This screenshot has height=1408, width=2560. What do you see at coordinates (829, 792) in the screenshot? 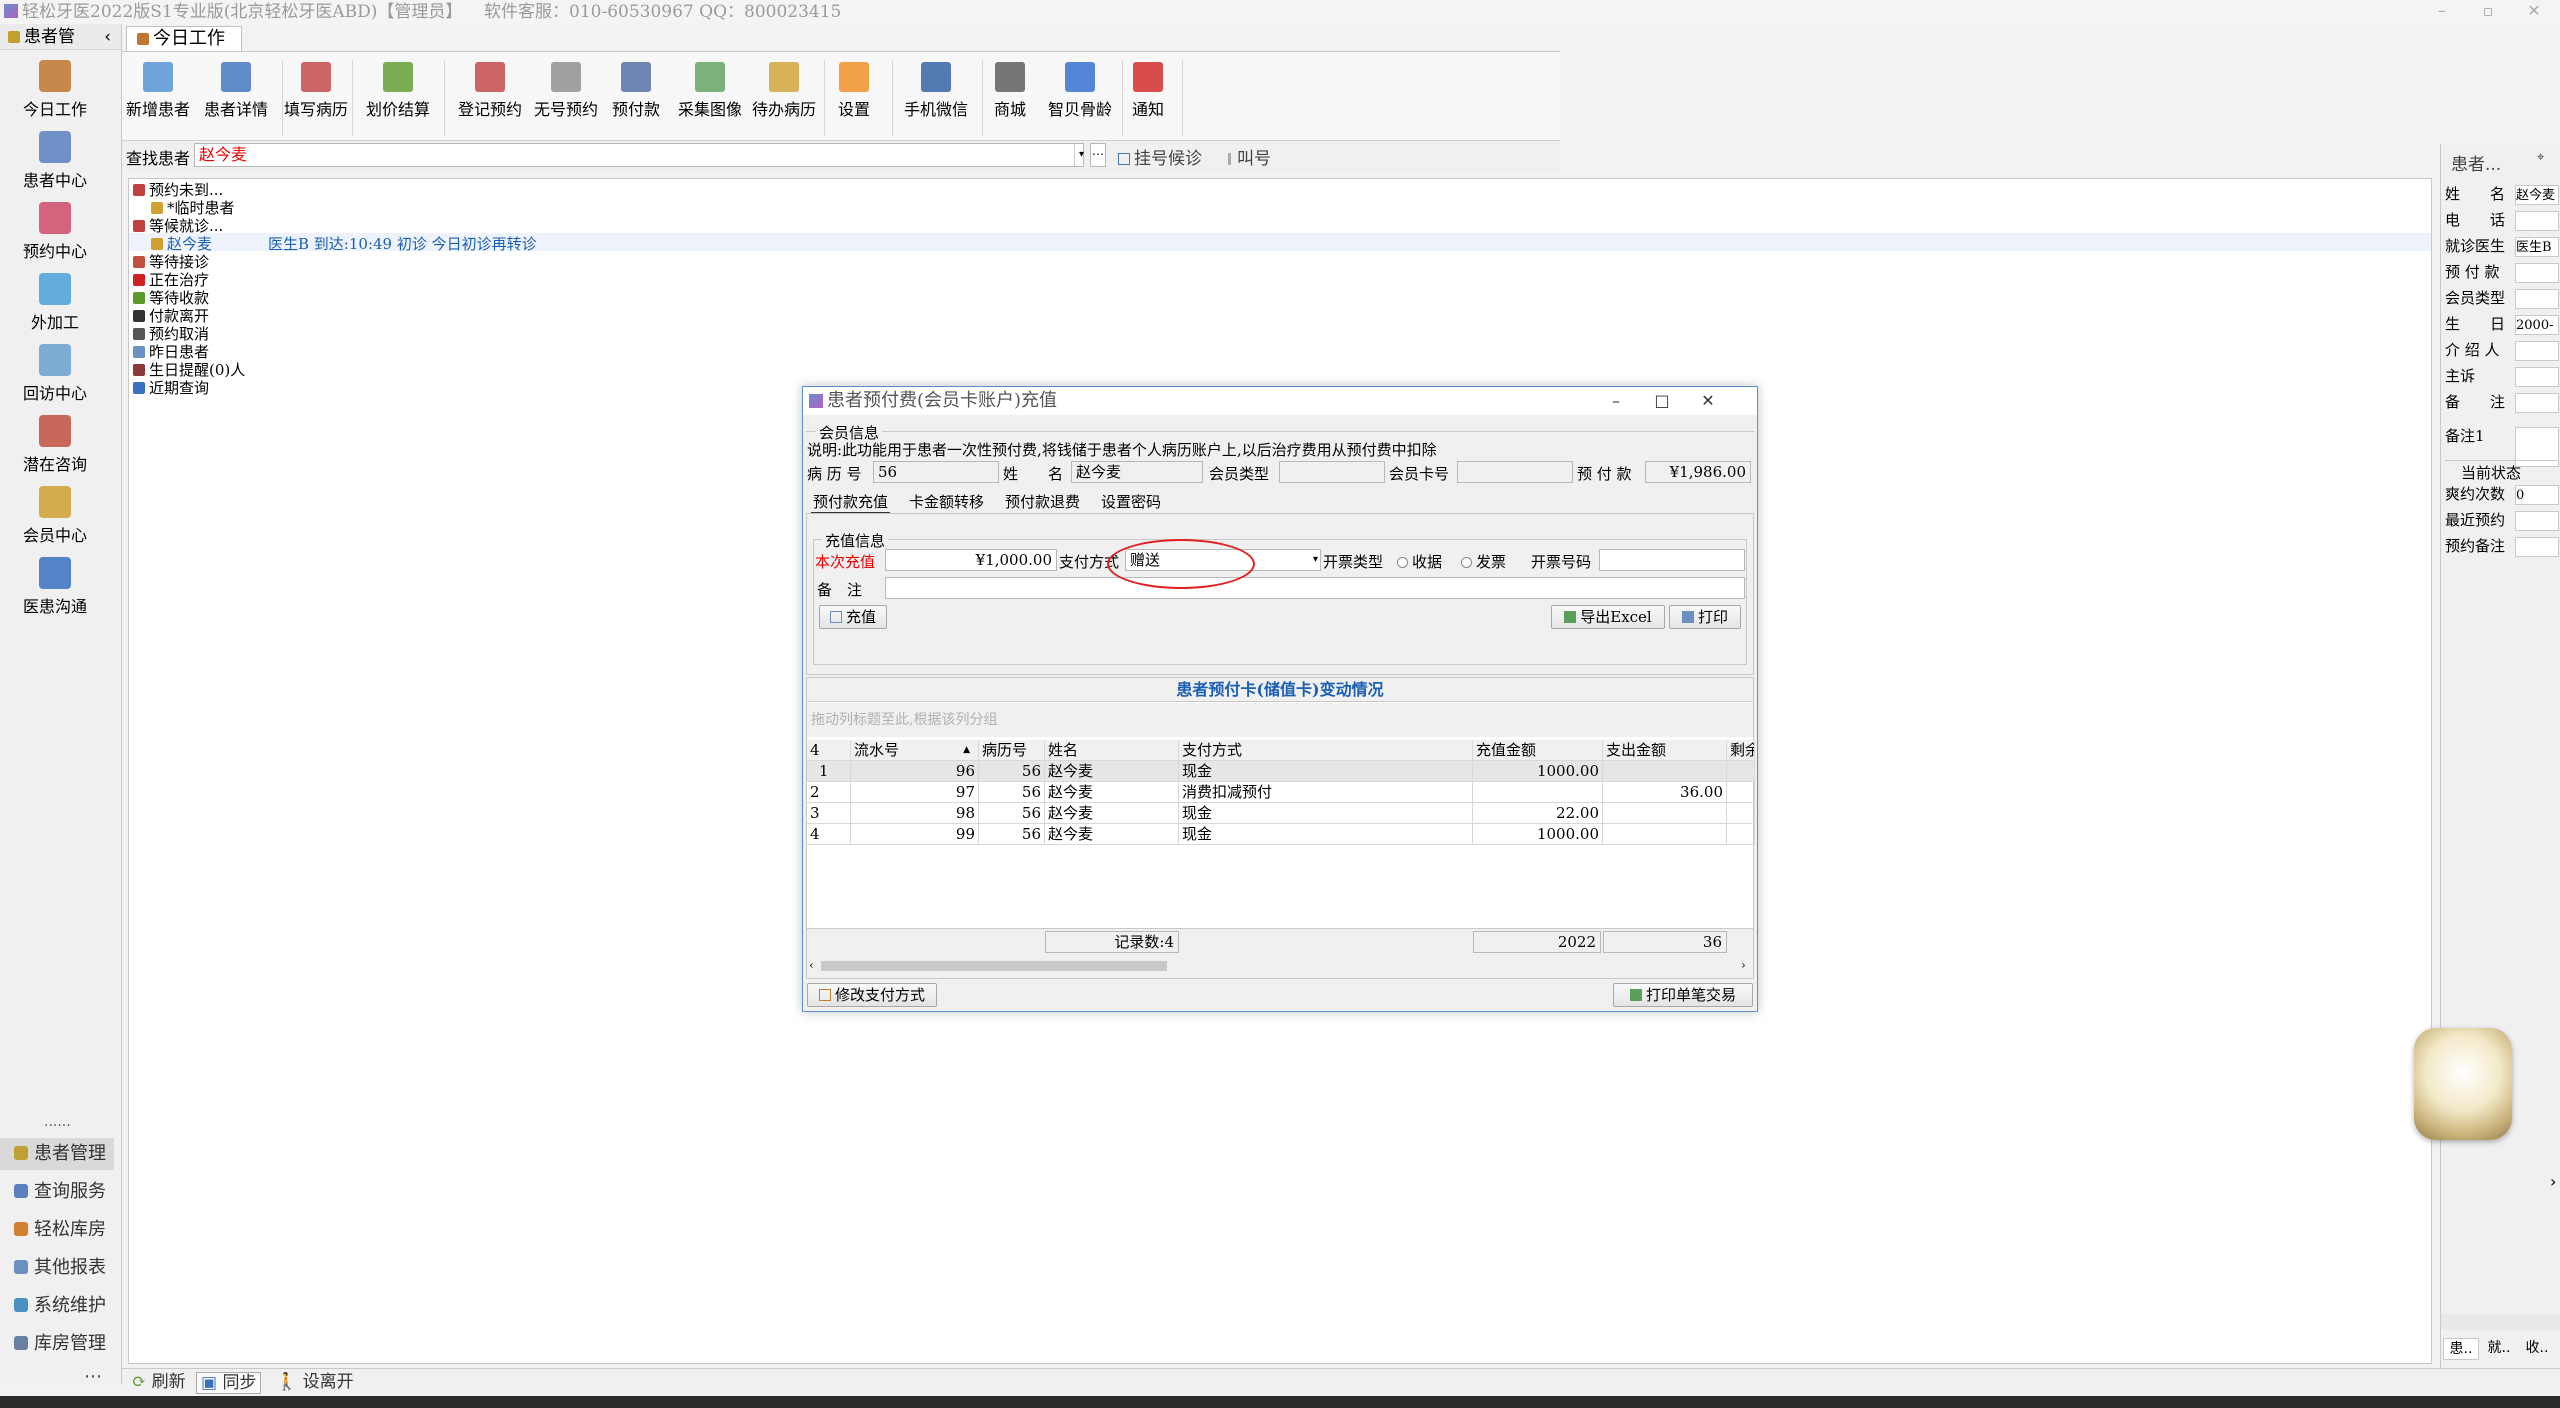
I see `grid-row-indicator: 2` at bounding box center [829, 792].